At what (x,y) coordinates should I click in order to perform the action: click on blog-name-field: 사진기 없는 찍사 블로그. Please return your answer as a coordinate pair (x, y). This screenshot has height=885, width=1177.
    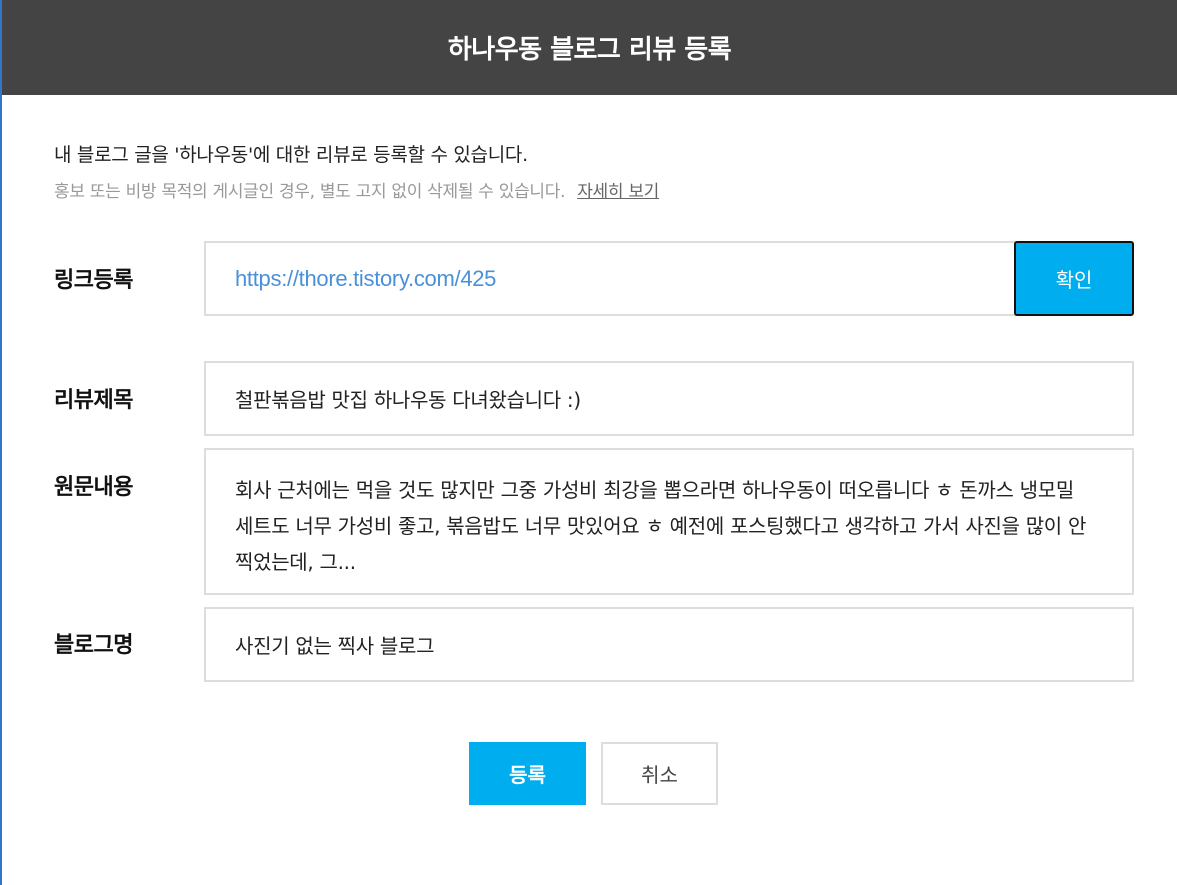
    Looking at the image, I should click on (669, 644).